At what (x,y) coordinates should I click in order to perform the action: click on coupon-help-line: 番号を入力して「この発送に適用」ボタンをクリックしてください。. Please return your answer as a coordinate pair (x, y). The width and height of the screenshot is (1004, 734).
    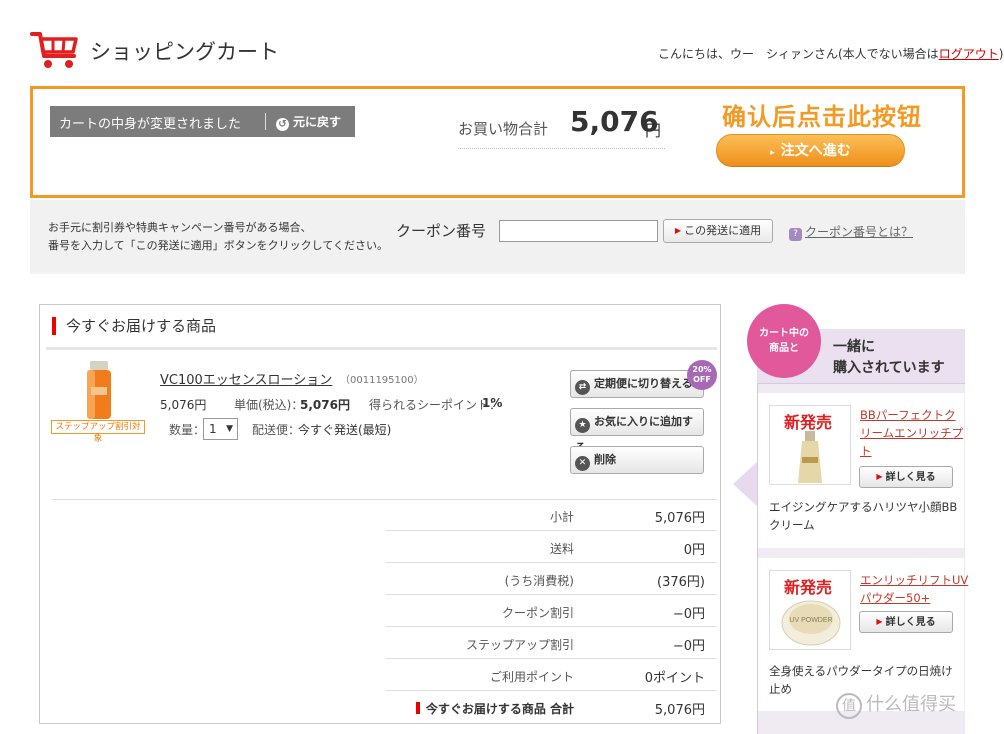
    Looking at the image, I should click on (218, 245).